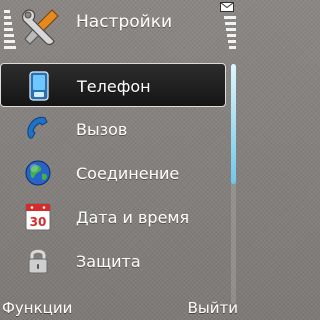 This screenshot has height=320, width=320. Describe the element at coordinates (40, 27) in the screenshot. I see `wrench-screwdriver-icon` at that location.